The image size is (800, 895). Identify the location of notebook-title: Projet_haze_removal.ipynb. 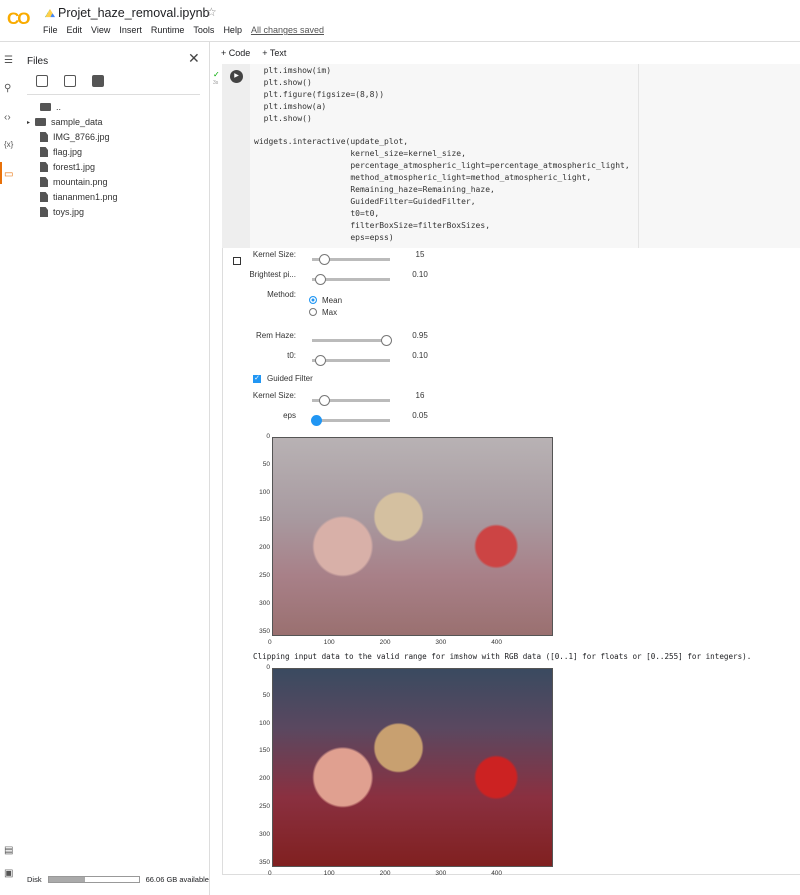
(133, 13).